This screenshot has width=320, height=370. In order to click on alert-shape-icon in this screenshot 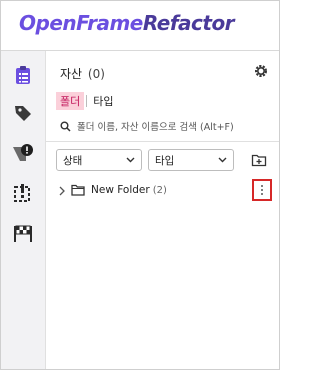, I will do `click(23, 152)`.